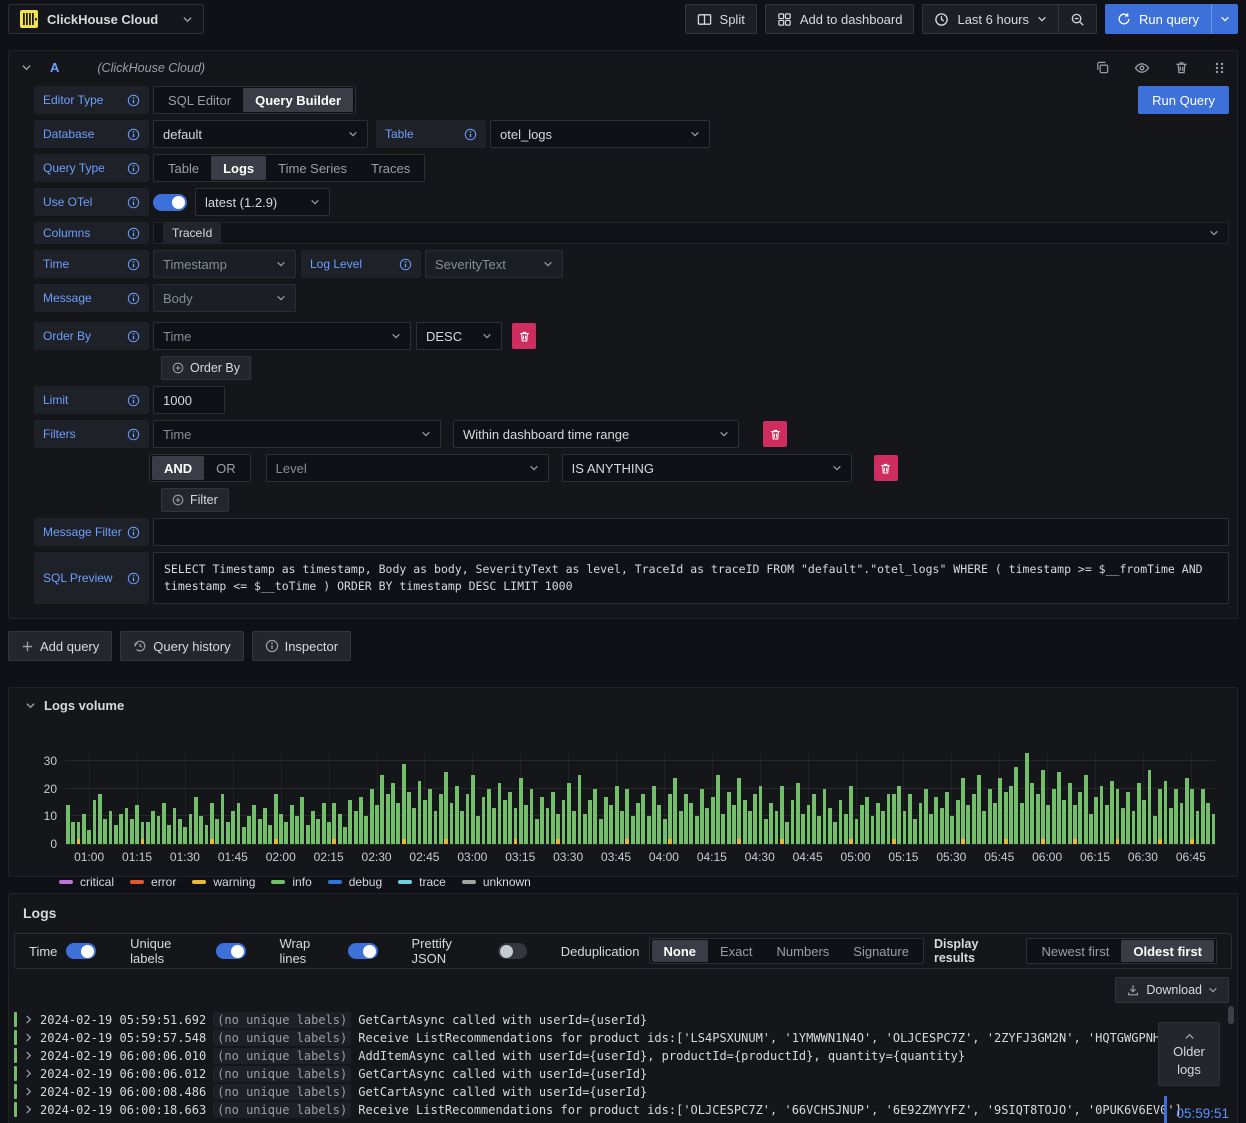  I want to click on run-query-options-button, so click(1224, 19).